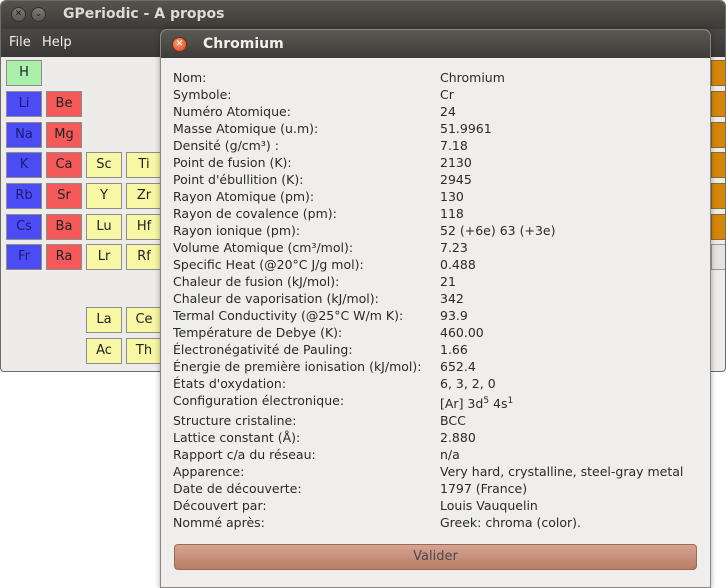 The width and height of the screenshot is (726, 588). What do you see at coordinates (144, 165) in the screenshot?
I see `element-ti: Ti` at bounding box center [144, 165].